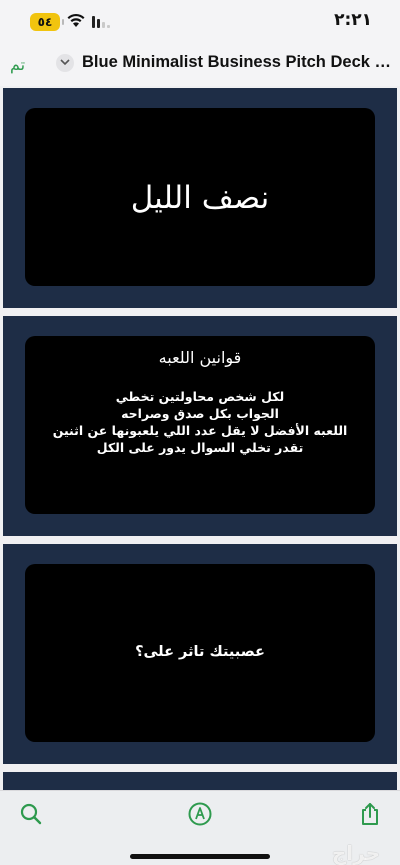  Describe the element at coordinates (200, 23) in the screenshot. I see `status-bar: ٥٤ ٢:٢١` at that location.